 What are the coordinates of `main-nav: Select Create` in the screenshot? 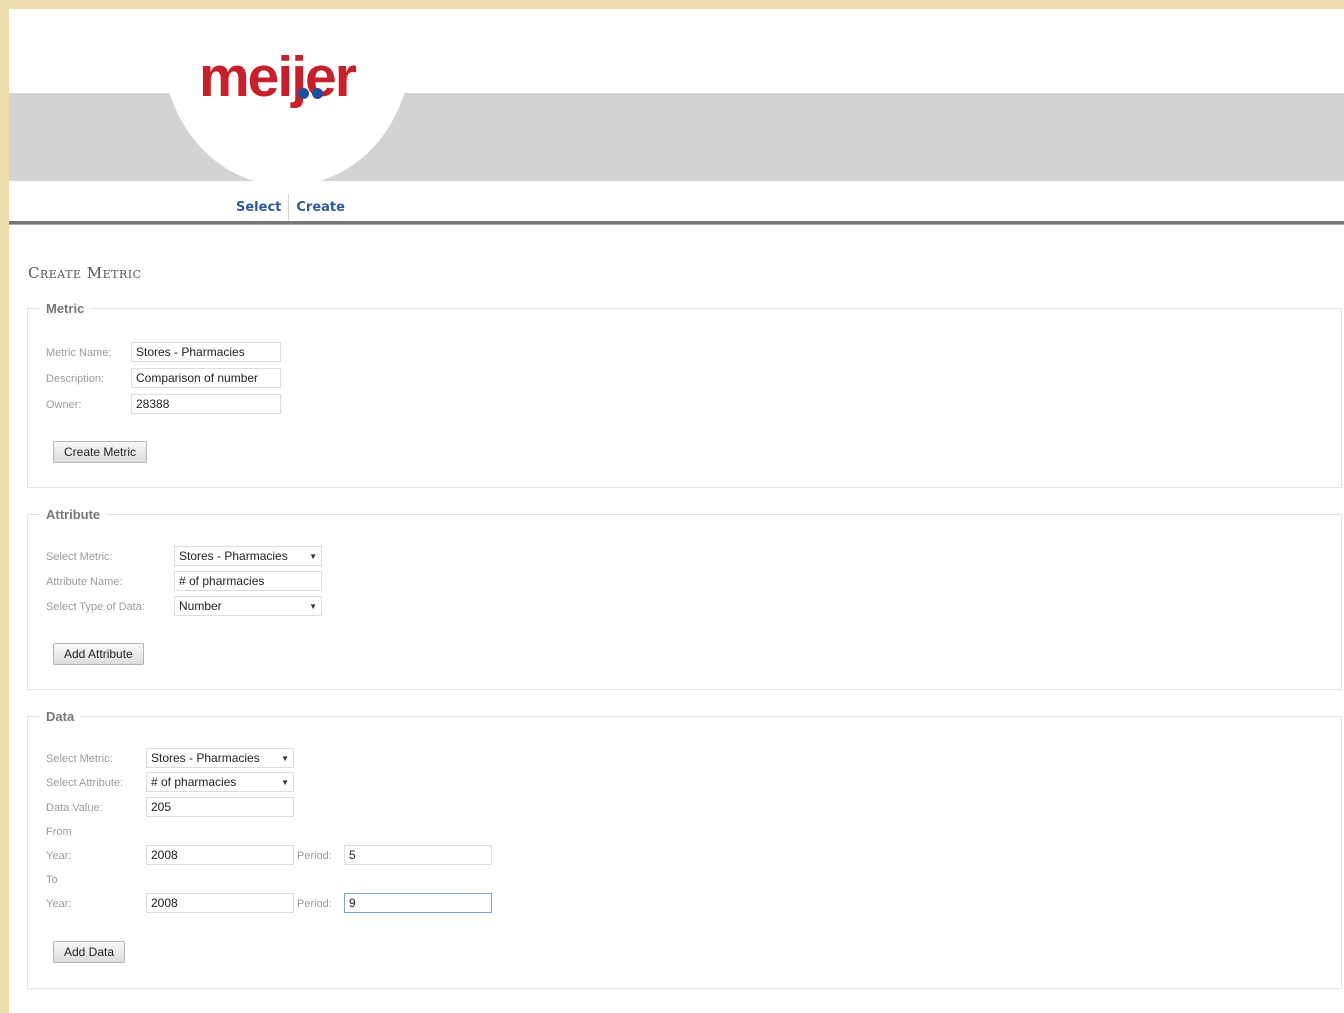 It's located at (290, 208).